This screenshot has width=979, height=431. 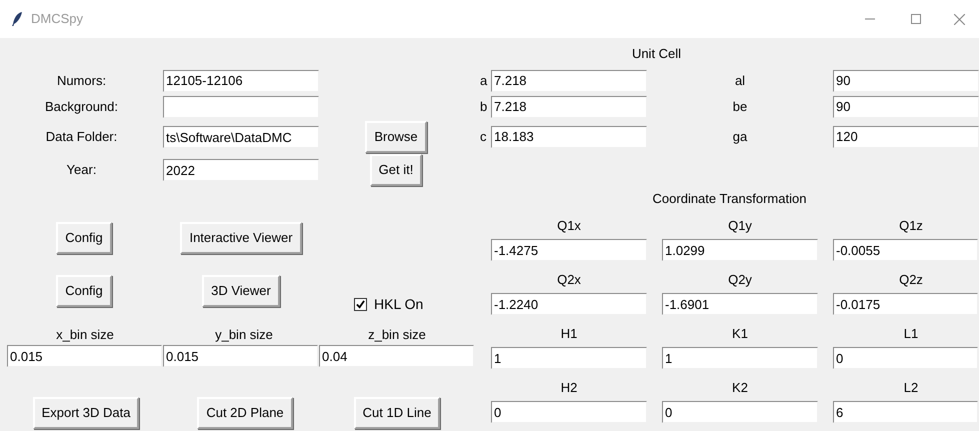 What do you see at coordinates (740, 107) in the screenshot?
I see `angle-label: be` at bounding box center [740, 107].